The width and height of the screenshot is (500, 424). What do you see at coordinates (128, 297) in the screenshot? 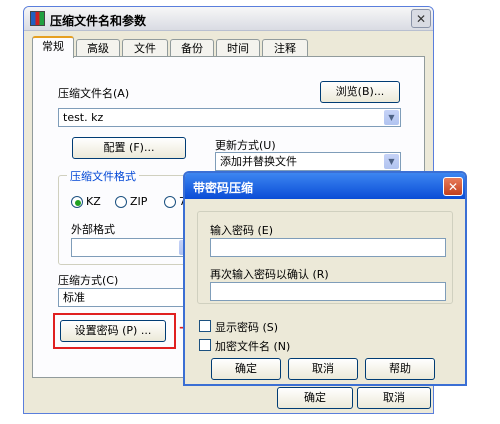
I see `compression-method-select: 标准` at bounding box center [128, 297].